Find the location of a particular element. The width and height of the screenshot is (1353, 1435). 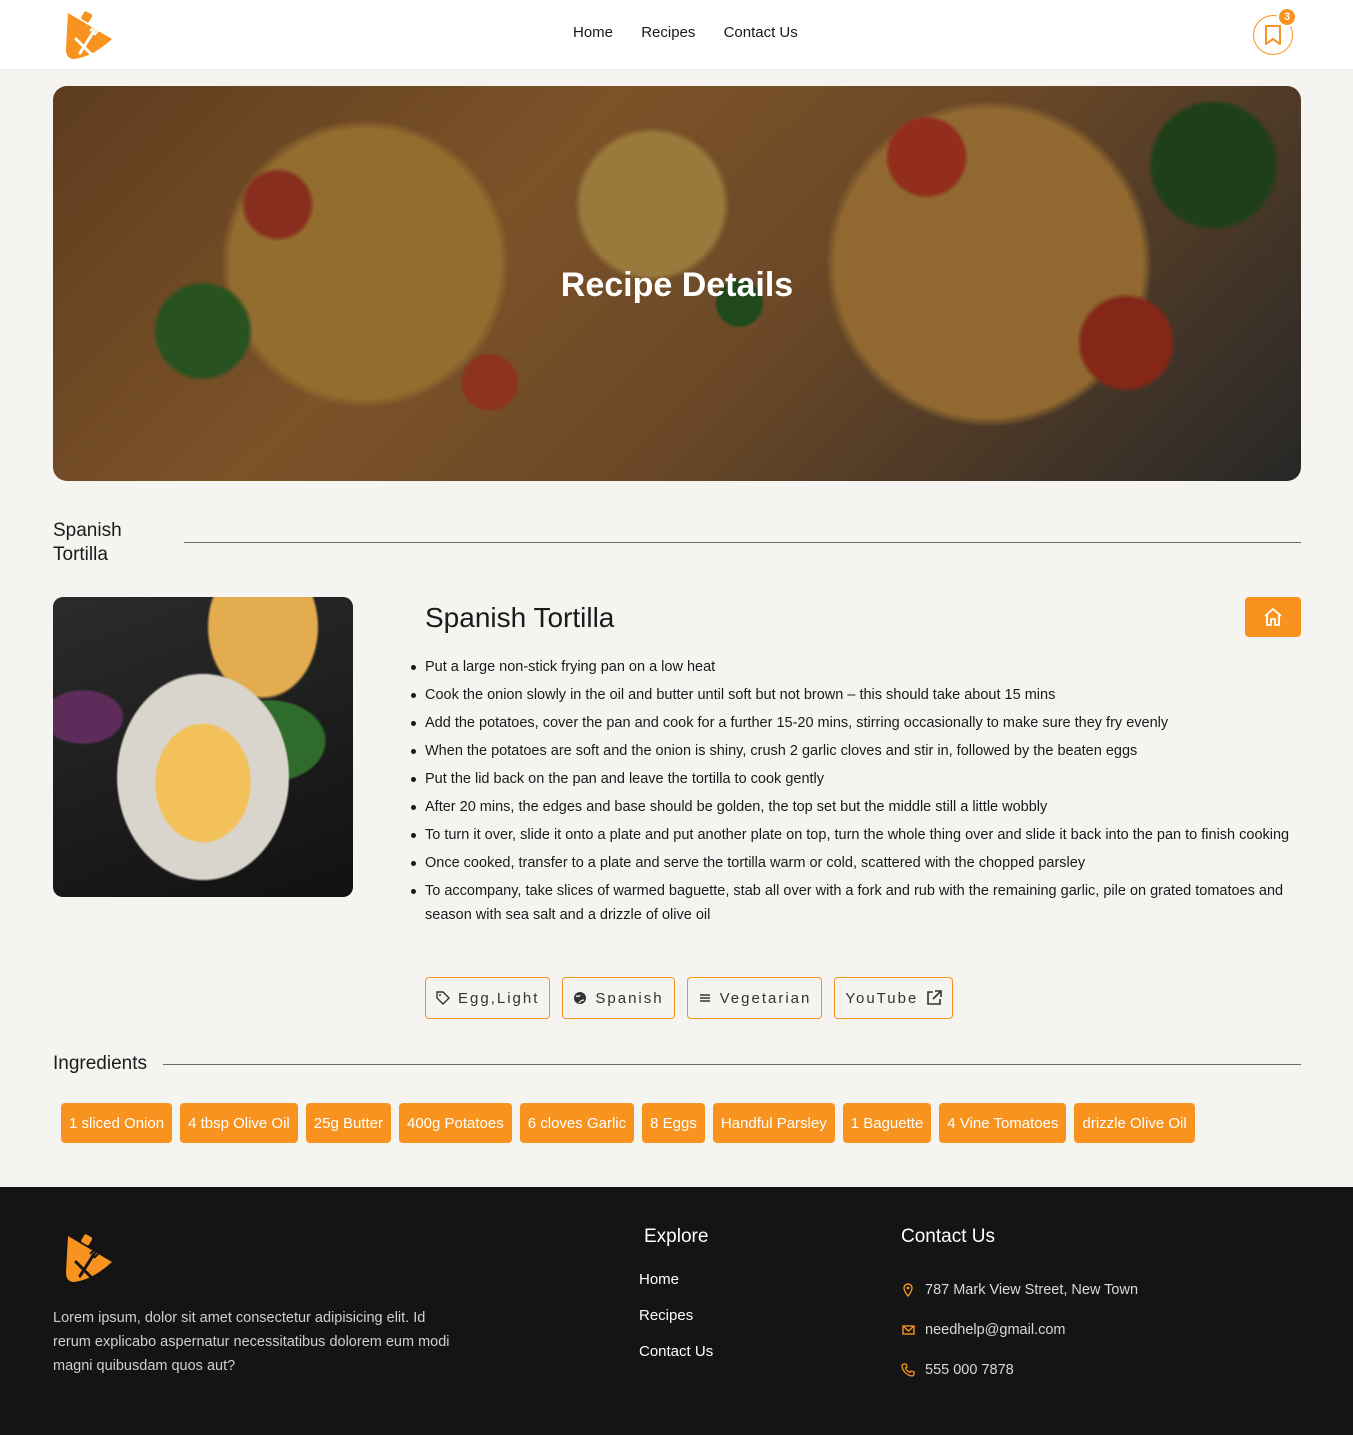

footer-link-contact: Contact Us is located at coordinates (676, 1351).